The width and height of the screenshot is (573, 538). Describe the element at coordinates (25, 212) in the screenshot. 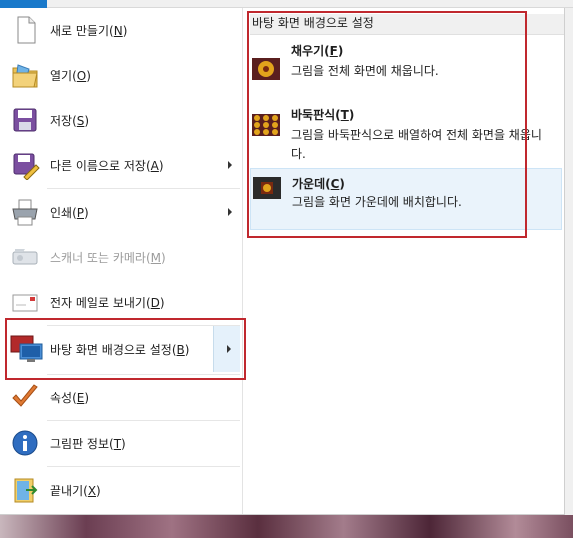

I see `printer-icon` at that location.